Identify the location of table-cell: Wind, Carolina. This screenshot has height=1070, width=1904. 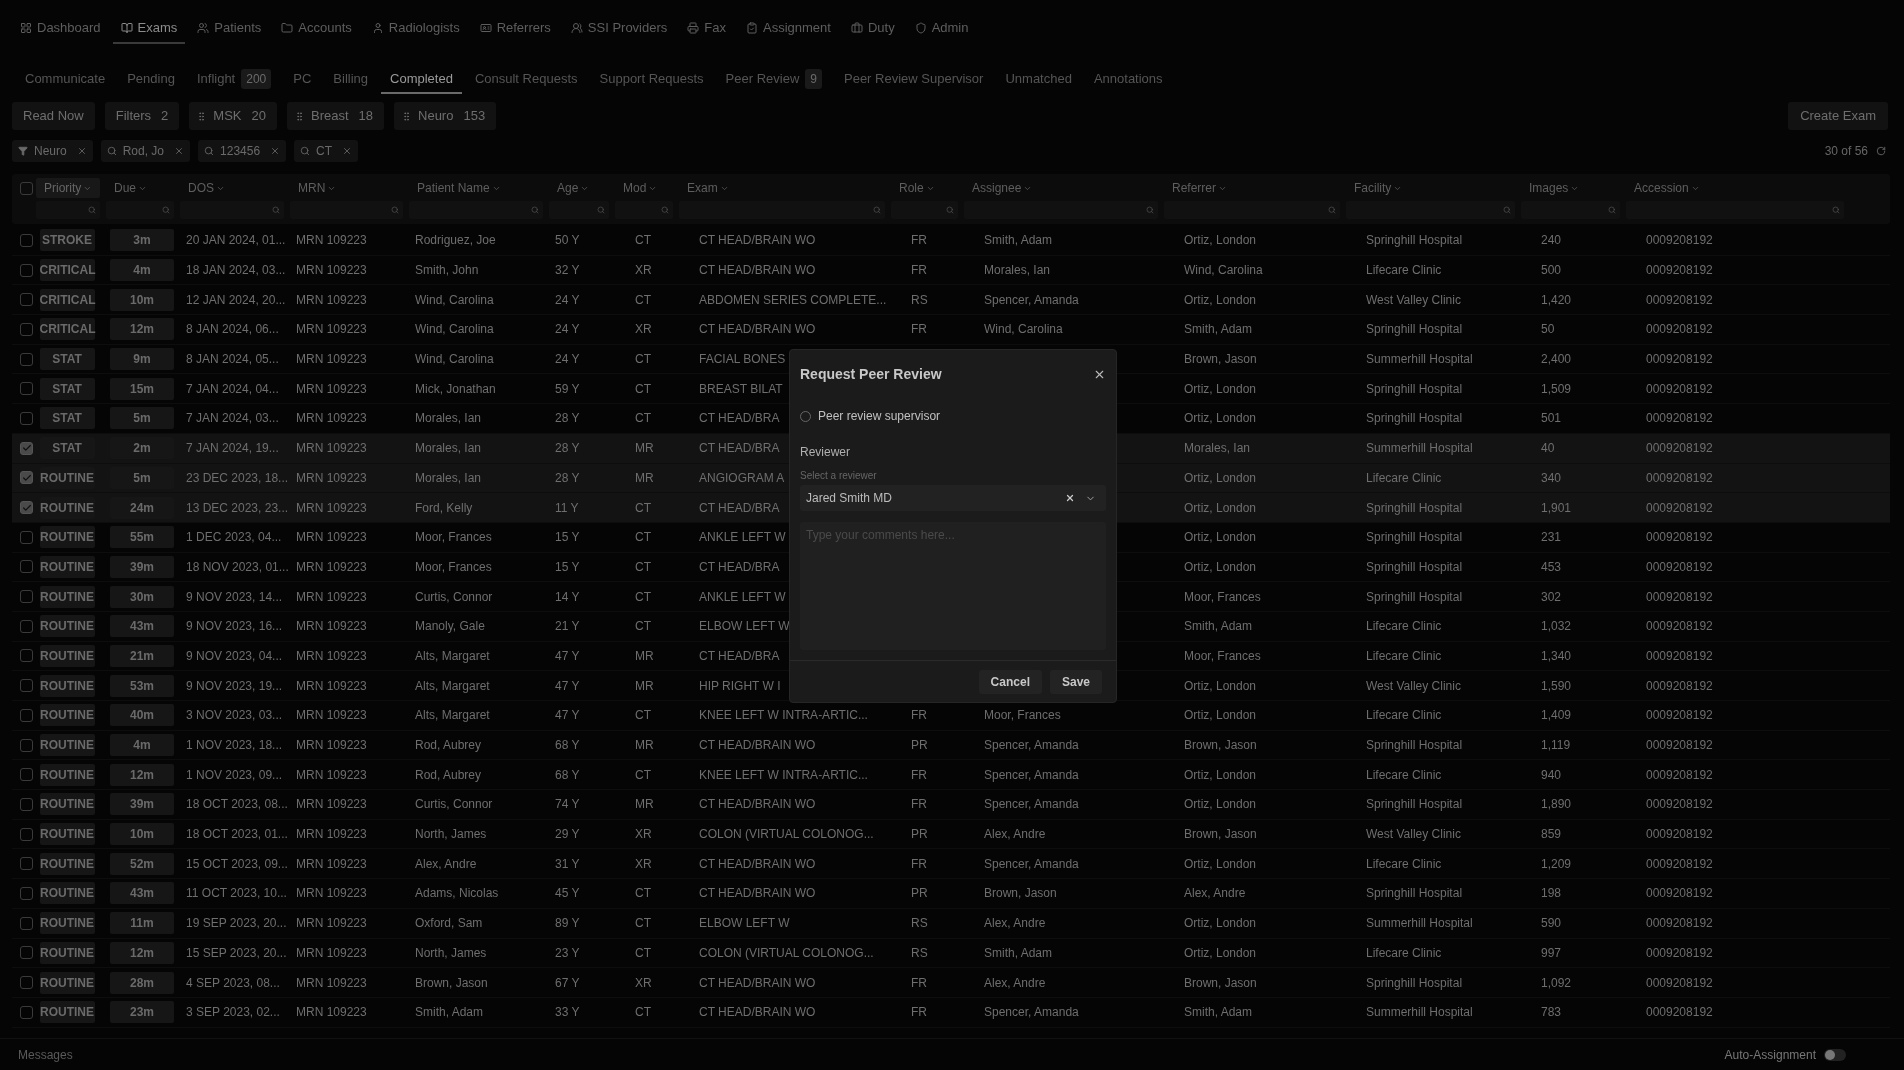
(1023, 329).